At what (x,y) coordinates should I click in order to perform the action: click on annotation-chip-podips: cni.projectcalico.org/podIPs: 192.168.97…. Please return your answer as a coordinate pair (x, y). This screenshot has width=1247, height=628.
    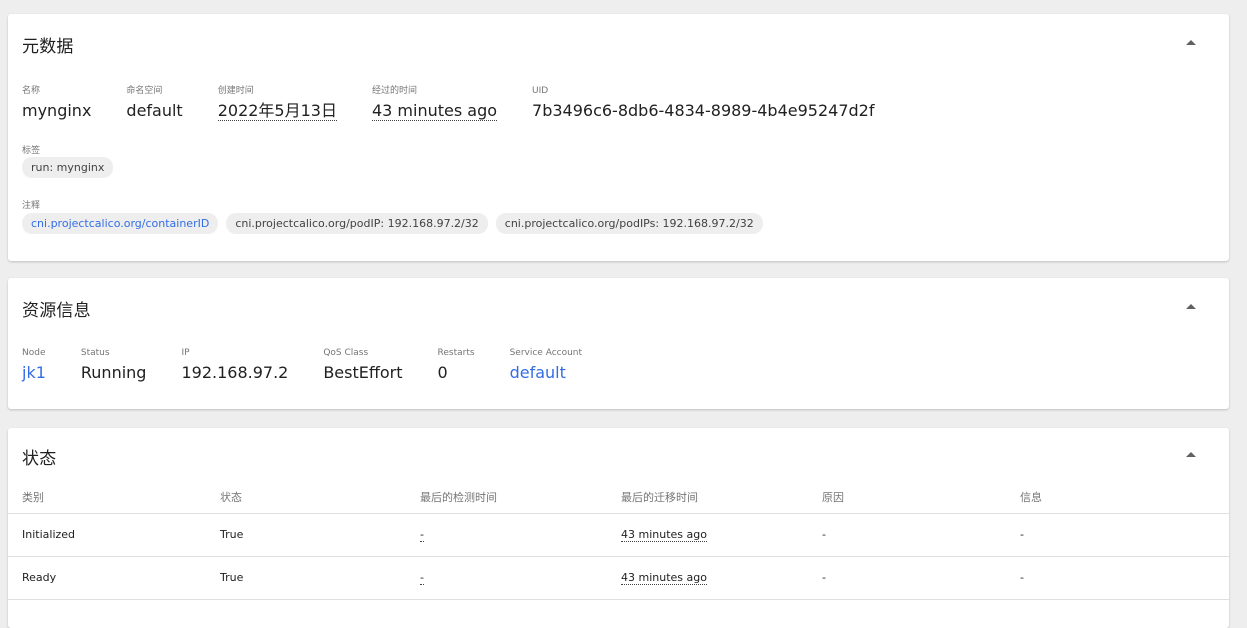
    Looking at the image, I should click on (629, 223).